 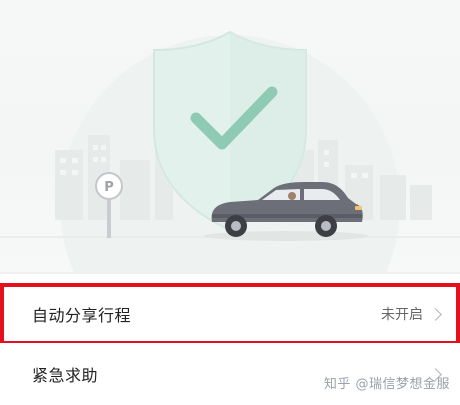 What do you see at coordinates (402, 315) in the screenshot?
I see `auto-share-trip-status: 未开启` at bounding box center [402, 315].